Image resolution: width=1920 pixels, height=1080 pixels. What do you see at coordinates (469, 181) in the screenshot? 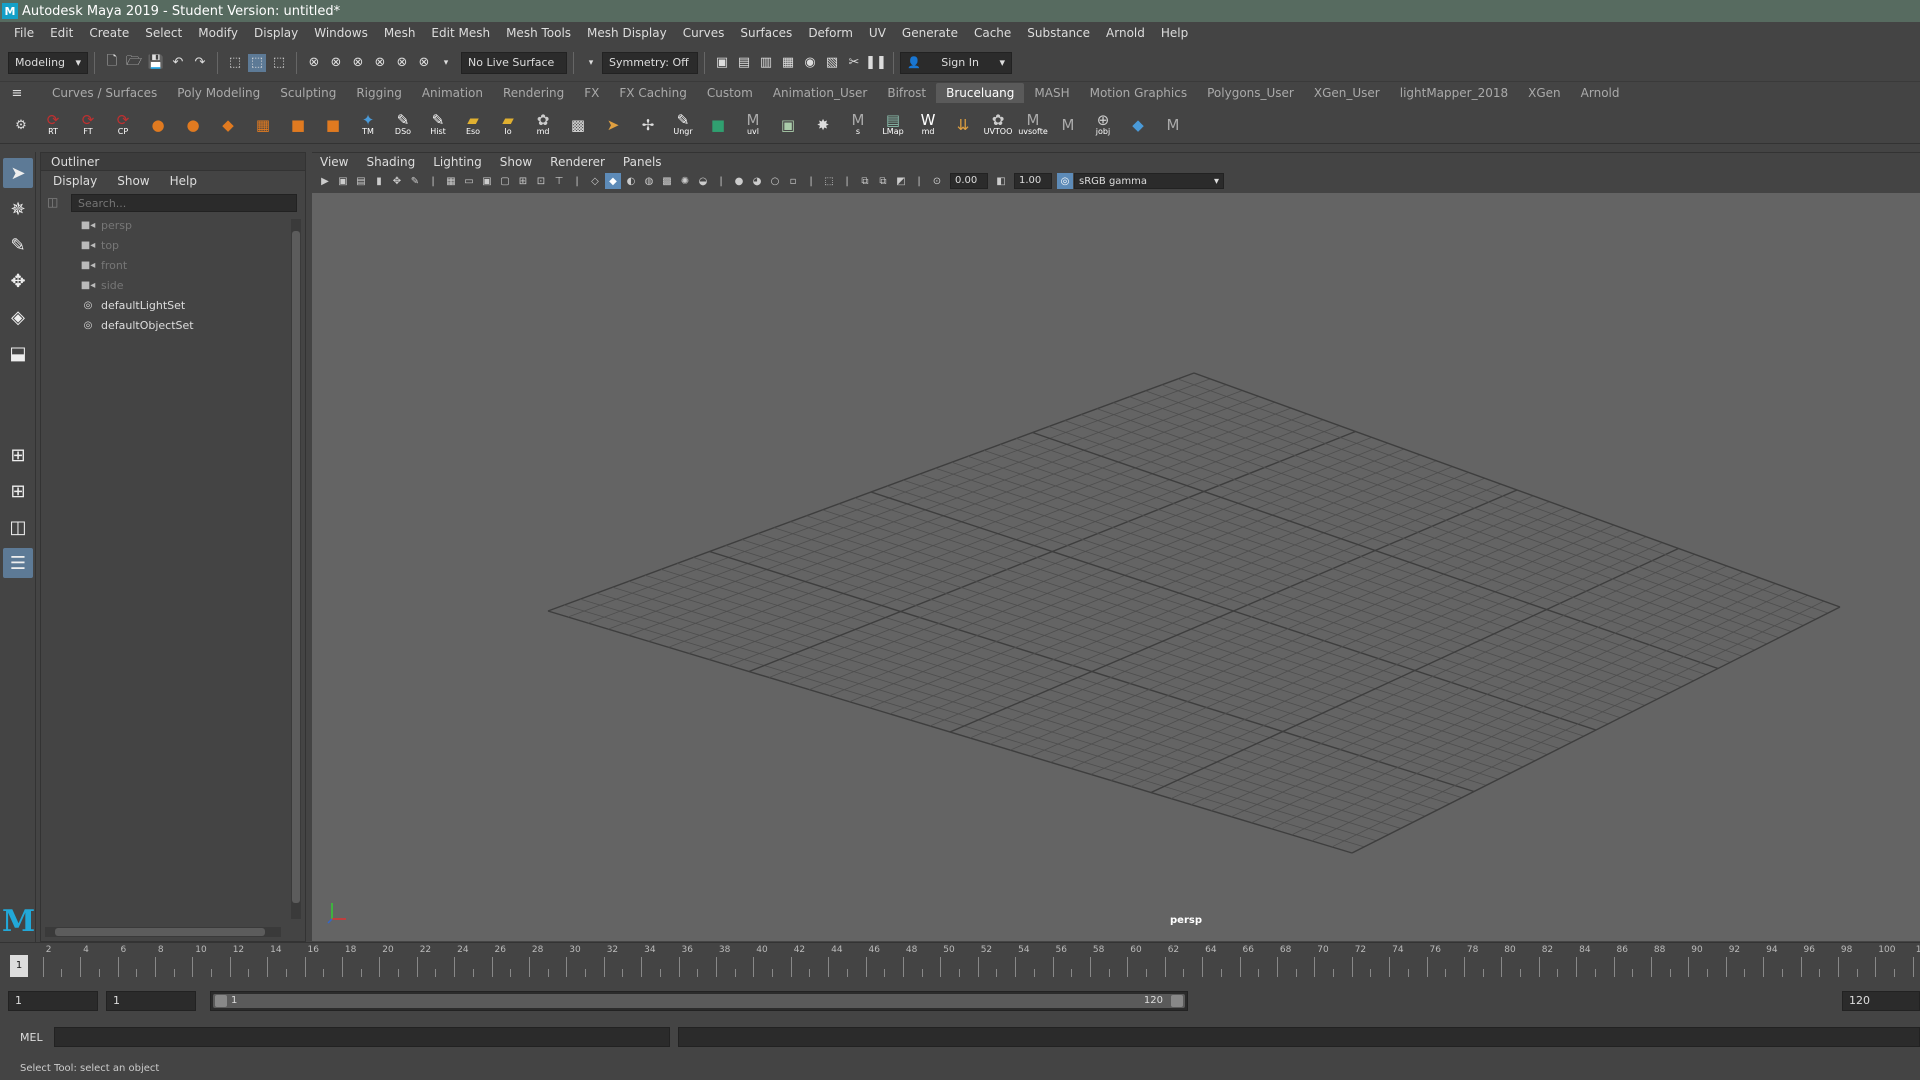
I see `film-gate-icon: ▭` at bounding box center [469, 181].